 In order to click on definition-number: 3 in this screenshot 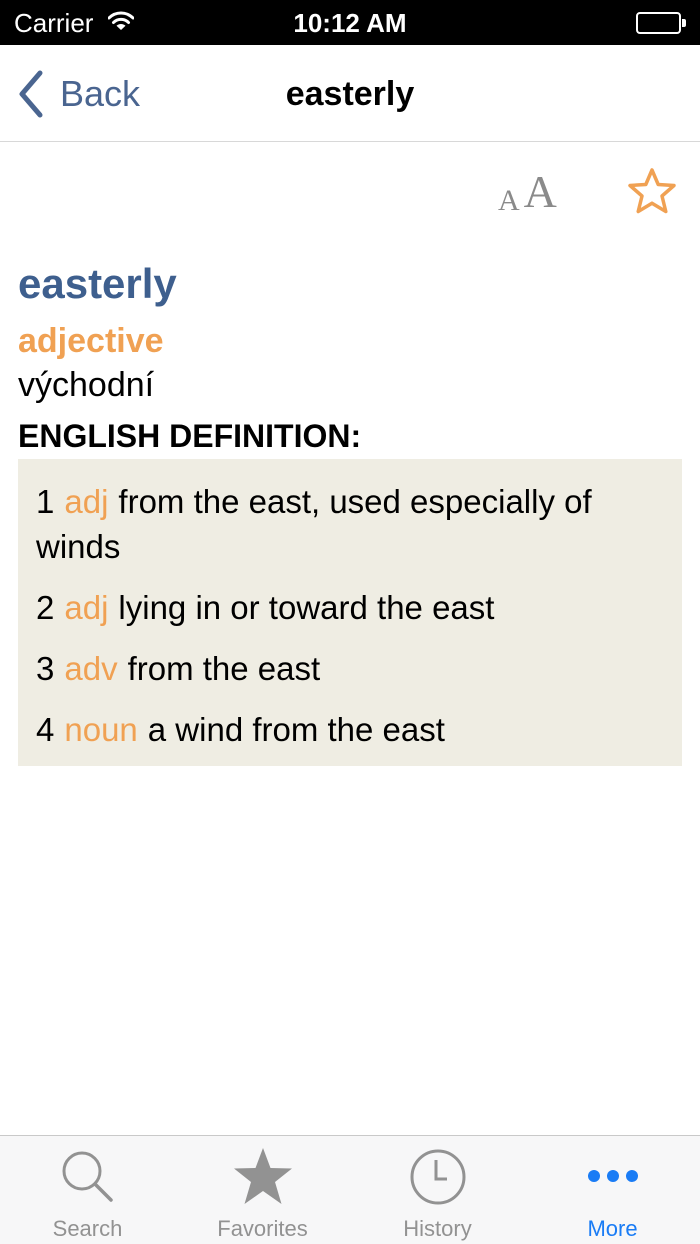, I will do `click(45, 668)`.